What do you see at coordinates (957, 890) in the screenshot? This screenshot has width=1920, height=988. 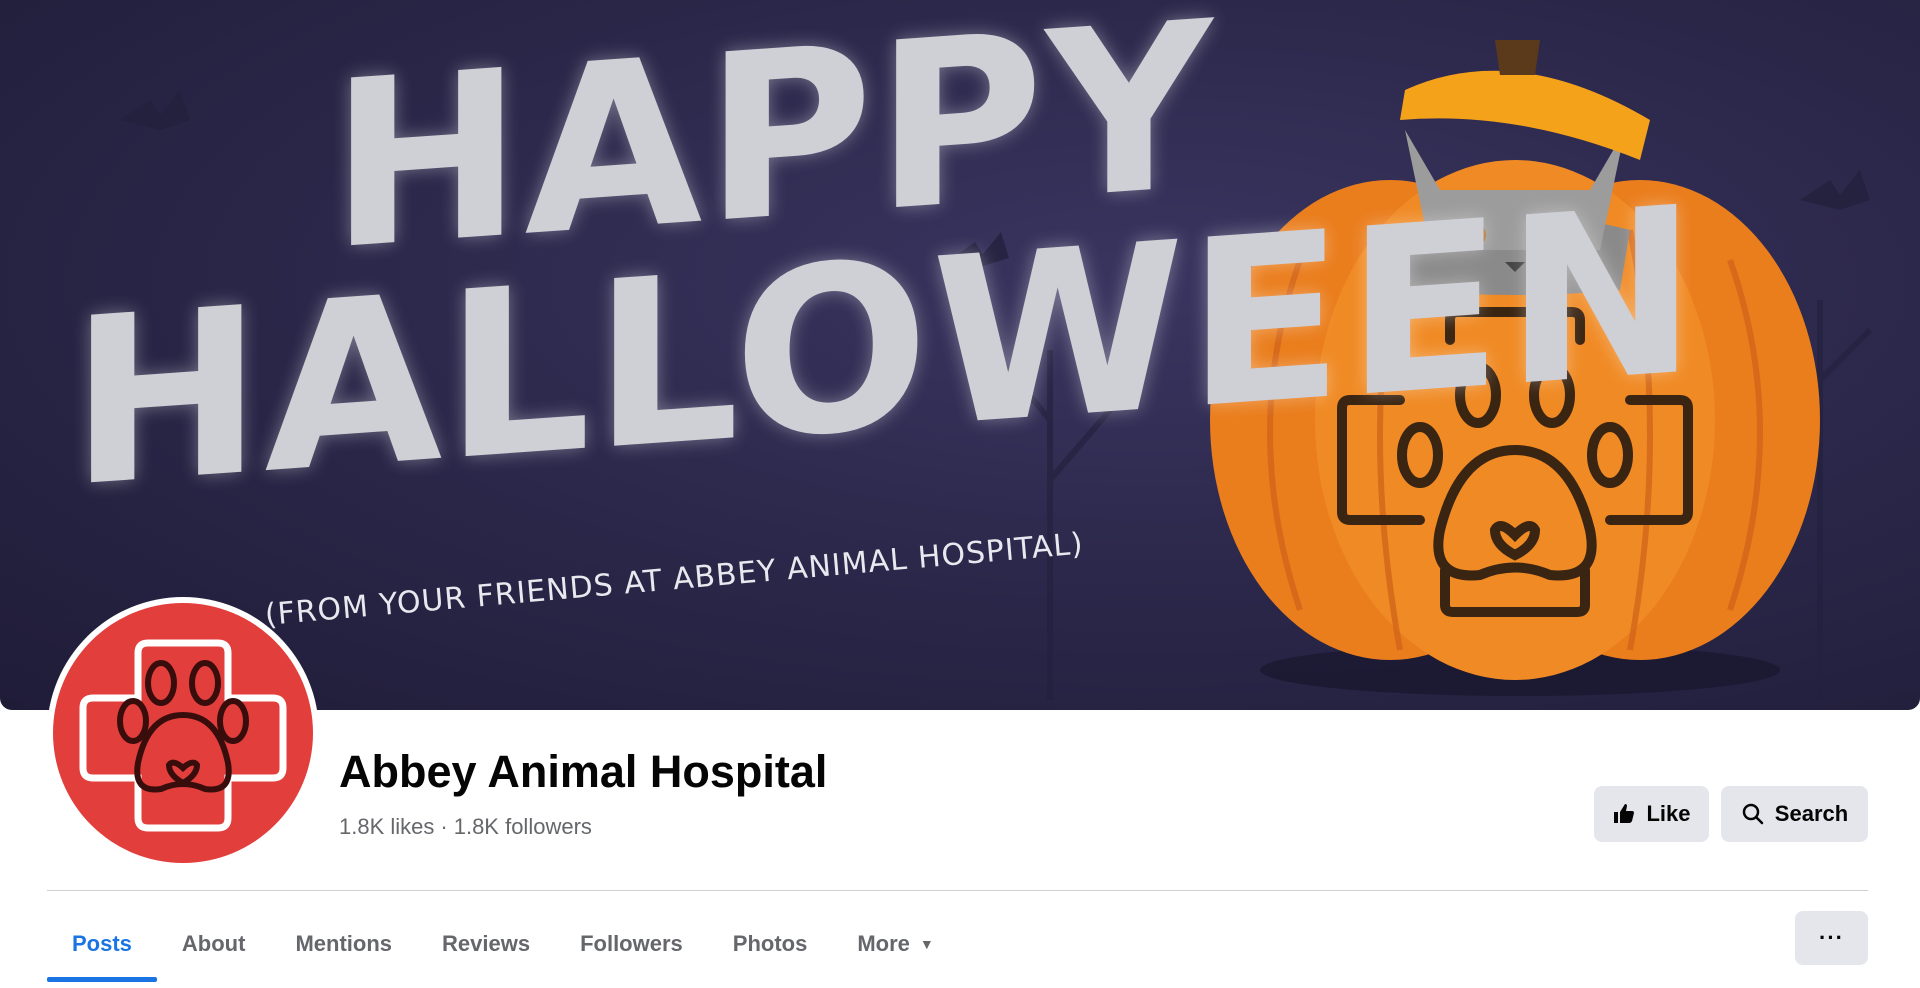 I see `header-divider` at bounding box center [957, 890].